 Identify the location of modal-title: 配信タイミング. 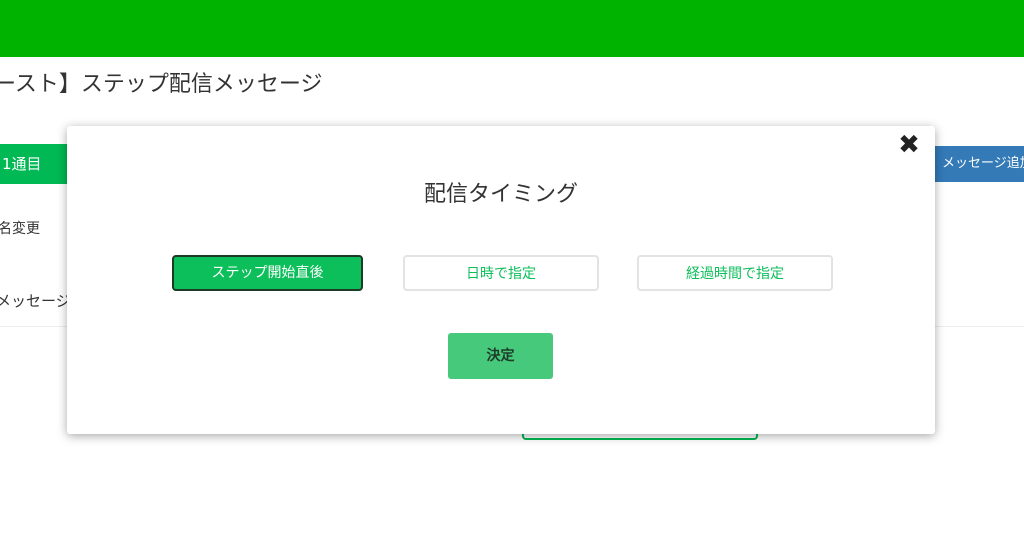
(500, 194).